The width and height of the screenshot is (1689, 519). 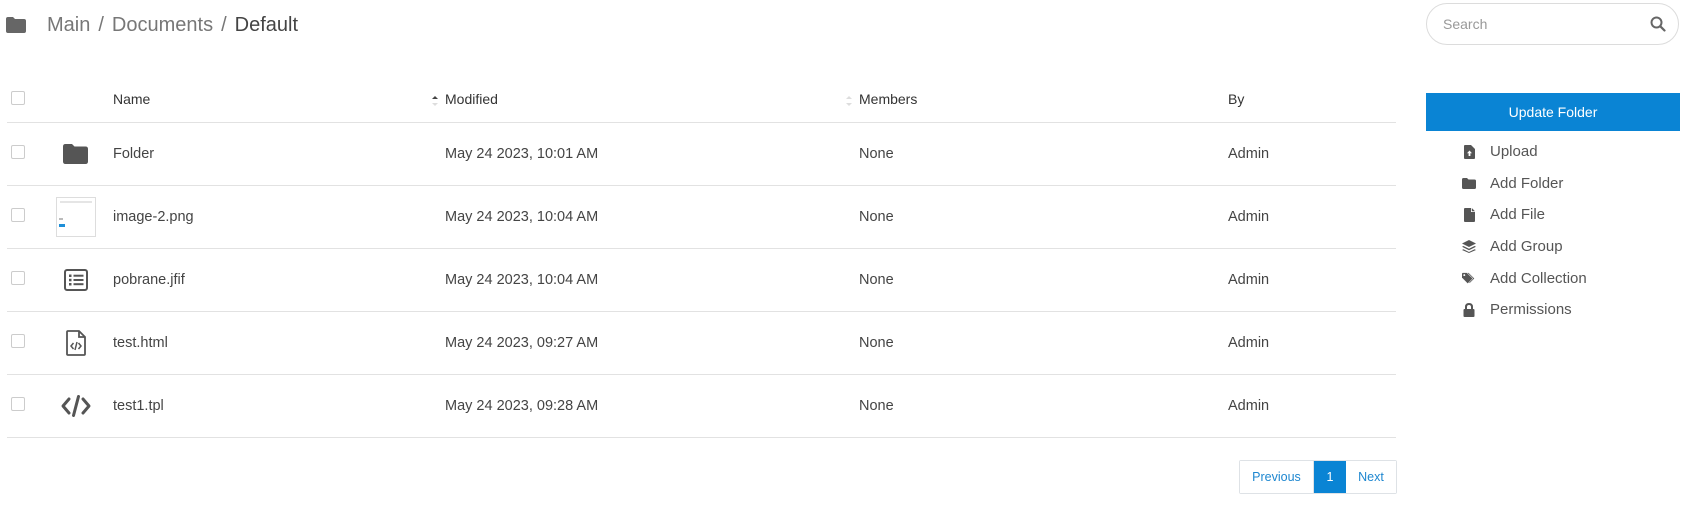 What do you see at coordinates (471, 99) in the screenshot?
I see `column-header-modified-label: Modified` at bounding box center [471, 99].